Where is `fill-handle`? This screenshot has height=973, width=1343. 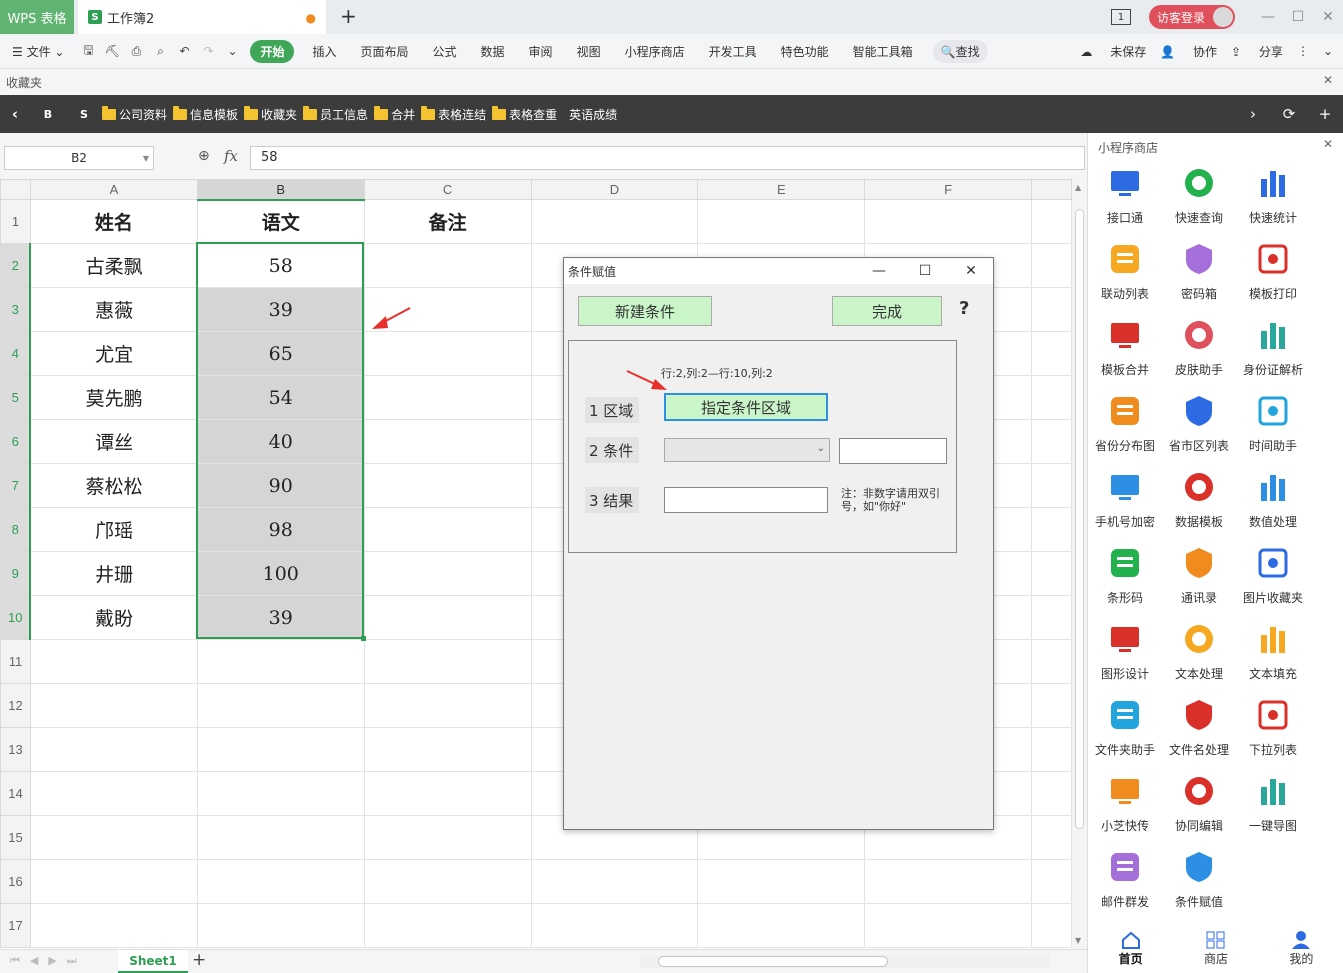 fill-handle is located at coordinates (363, 638).